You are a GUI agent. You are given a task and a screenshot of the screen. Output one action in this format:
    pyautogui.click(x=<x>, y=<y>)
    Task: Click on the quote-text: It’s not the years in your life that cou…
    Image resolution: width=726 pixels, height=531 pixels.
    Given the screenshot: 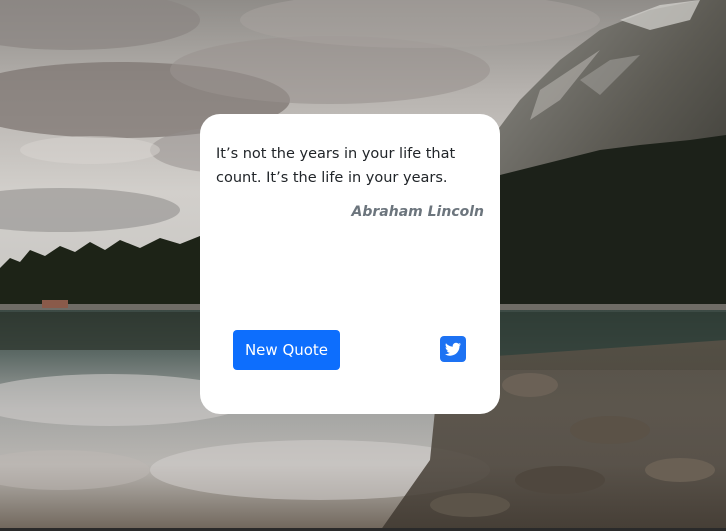 What is the action you would take?
    pyautogui.click(x=336, y=166)
    